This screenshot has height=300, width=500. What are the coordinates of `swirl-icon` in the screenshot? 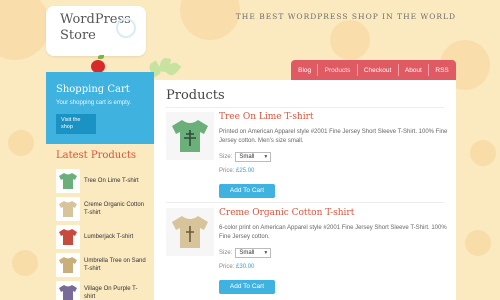 It's located at (126, 28).